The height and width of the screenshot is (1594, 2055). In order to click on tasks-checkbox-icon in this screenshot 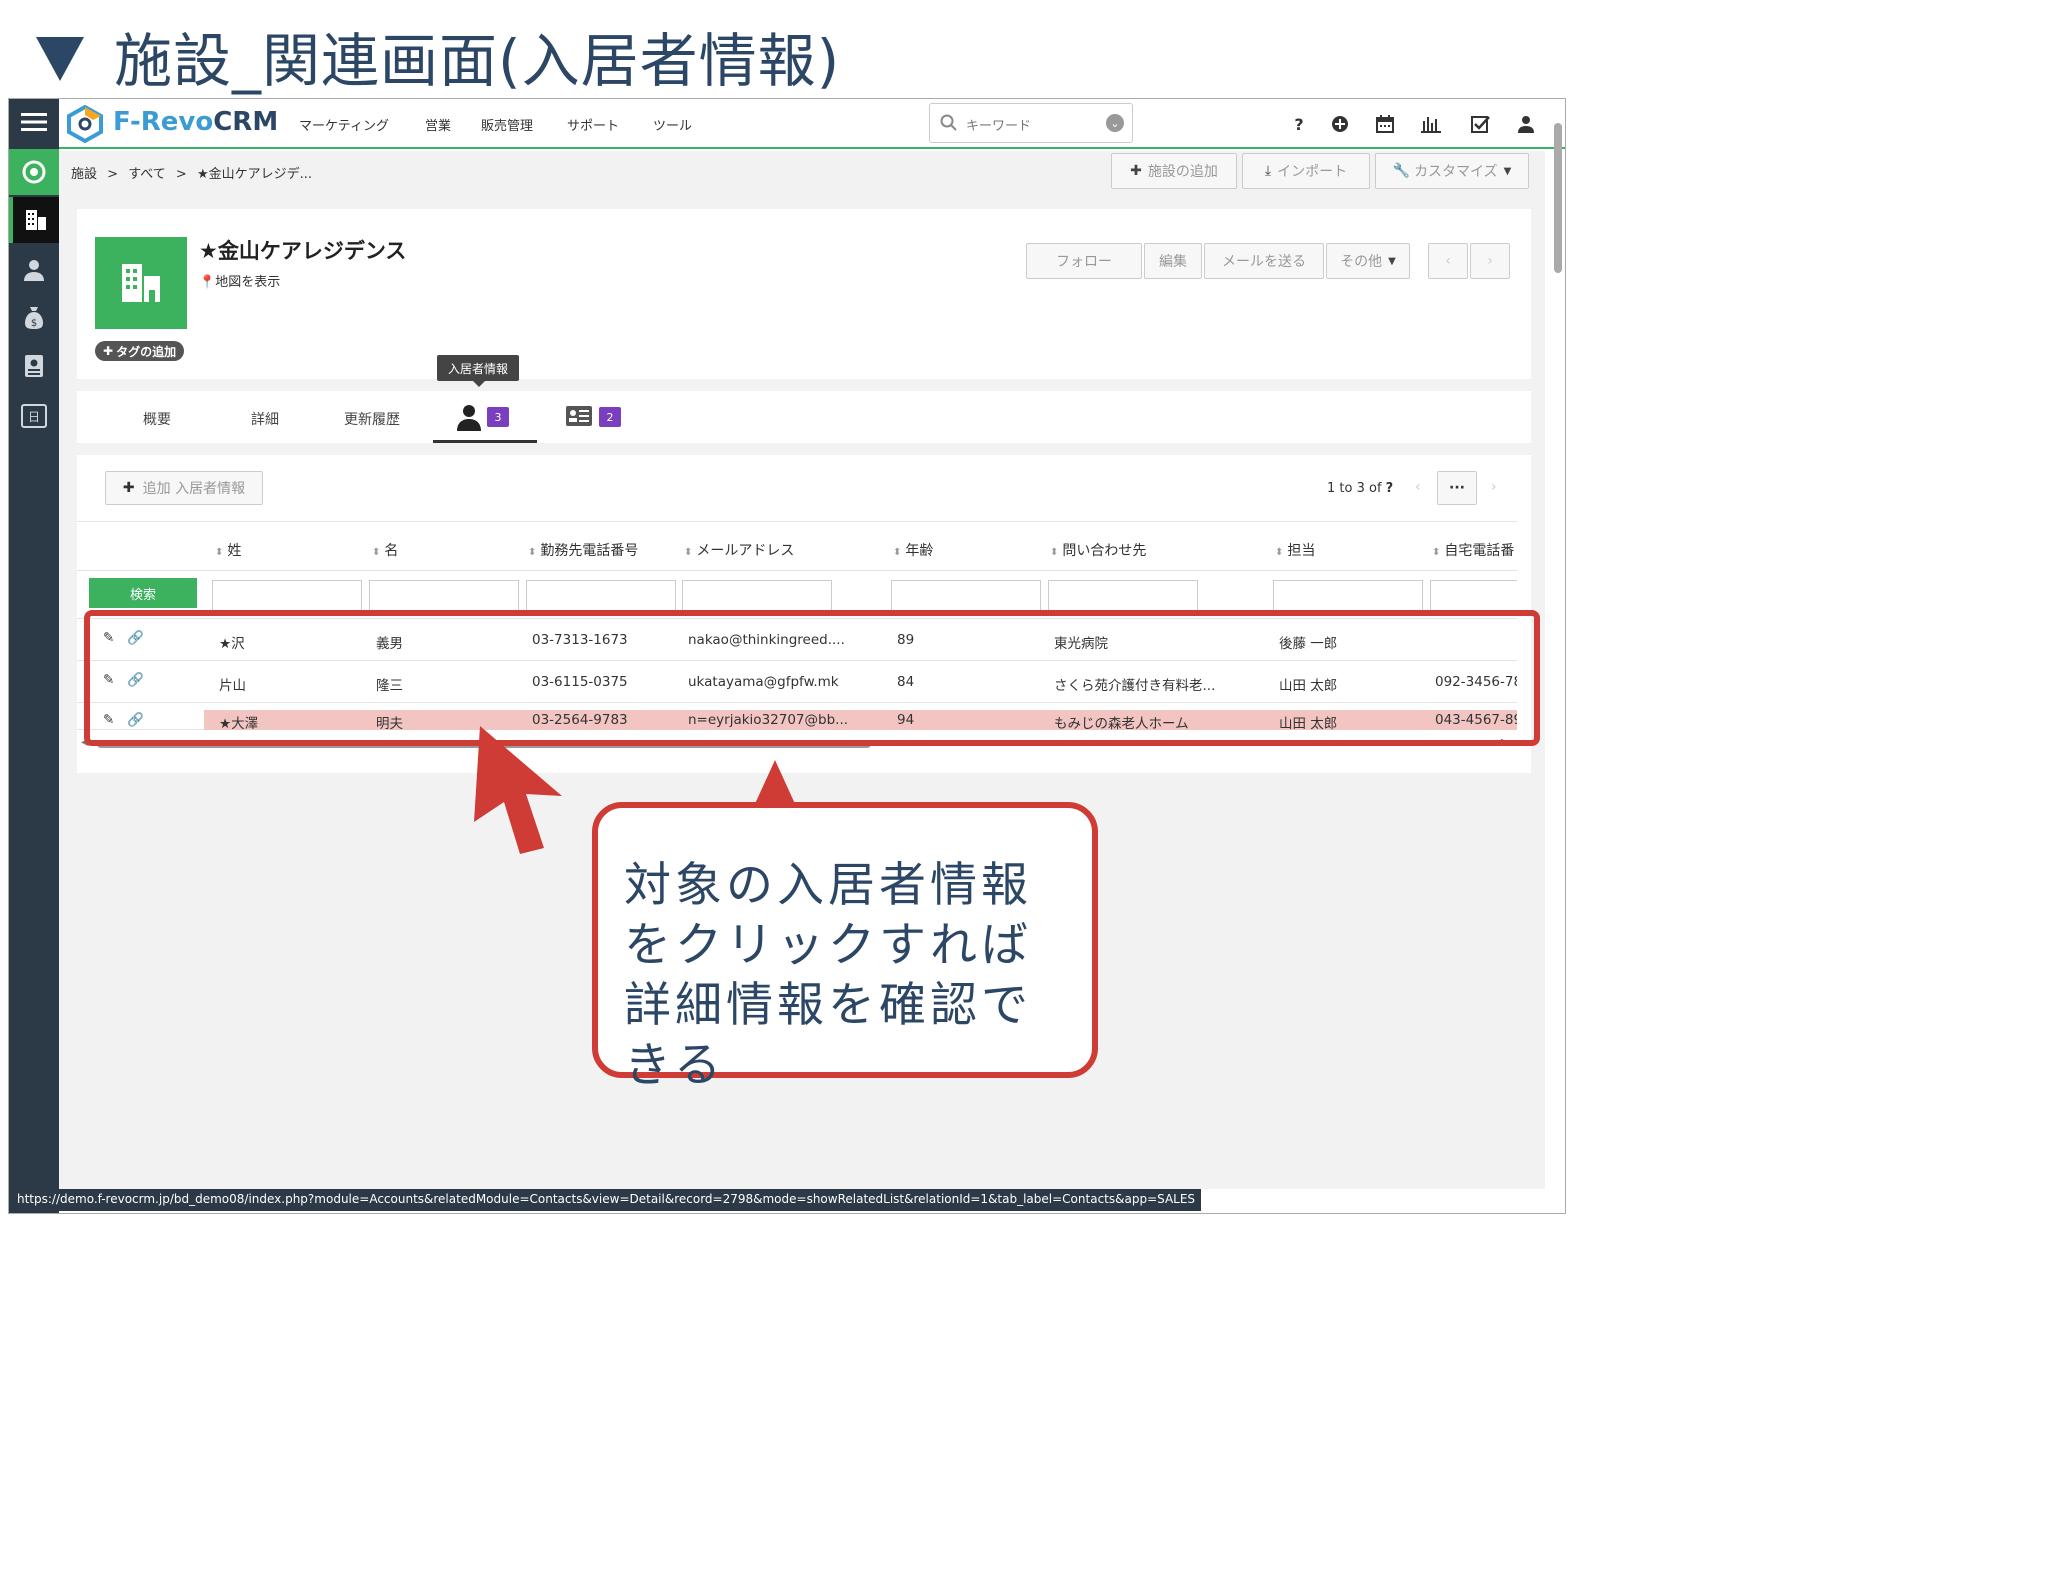, I will do `click(1481, 124)`.